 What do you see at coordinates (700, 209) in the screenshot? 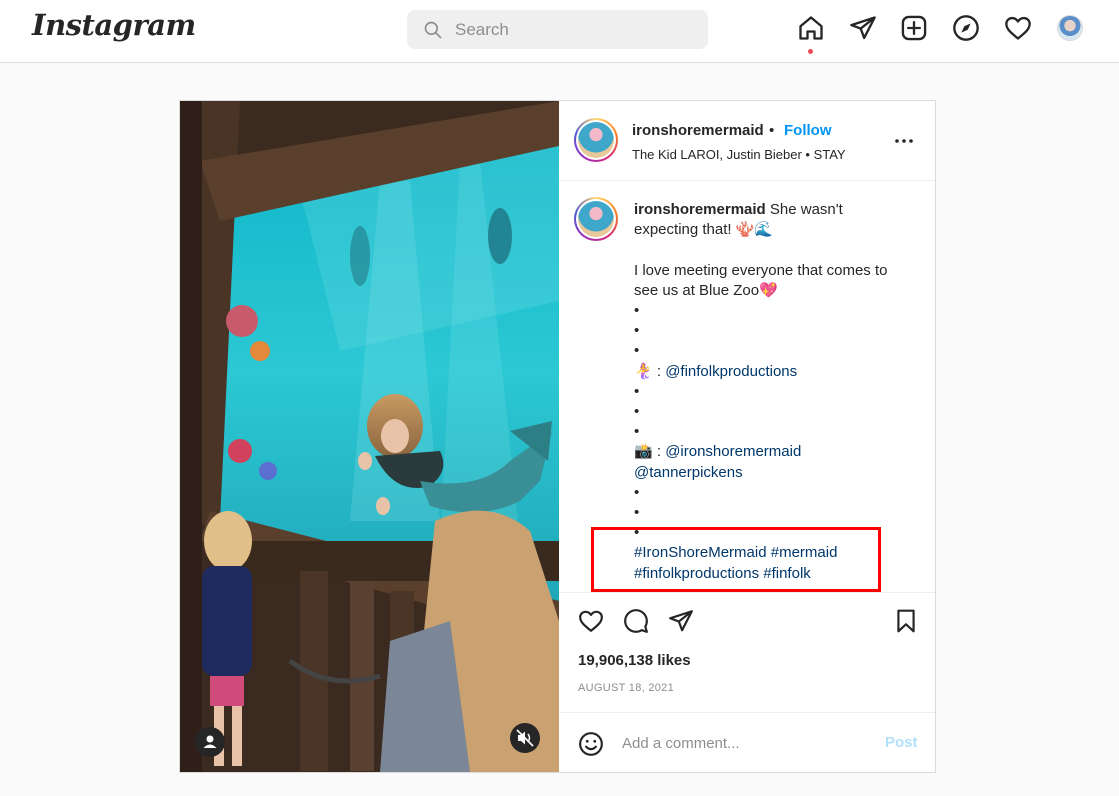
I see `caption-username: ironshoremermaid` at bounding box center [700, 209].